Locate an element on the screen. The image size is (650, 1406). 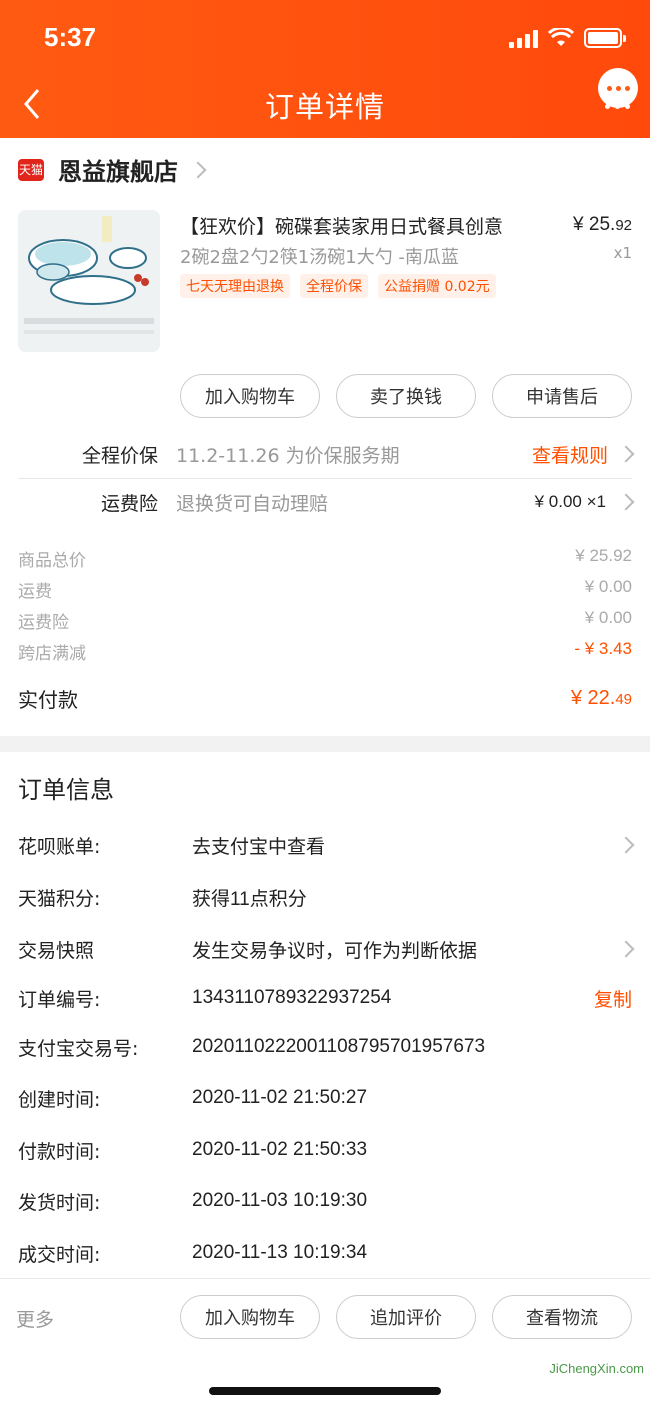
summary-value: - ¥ 3.43 is located at coordinates (603, 648).